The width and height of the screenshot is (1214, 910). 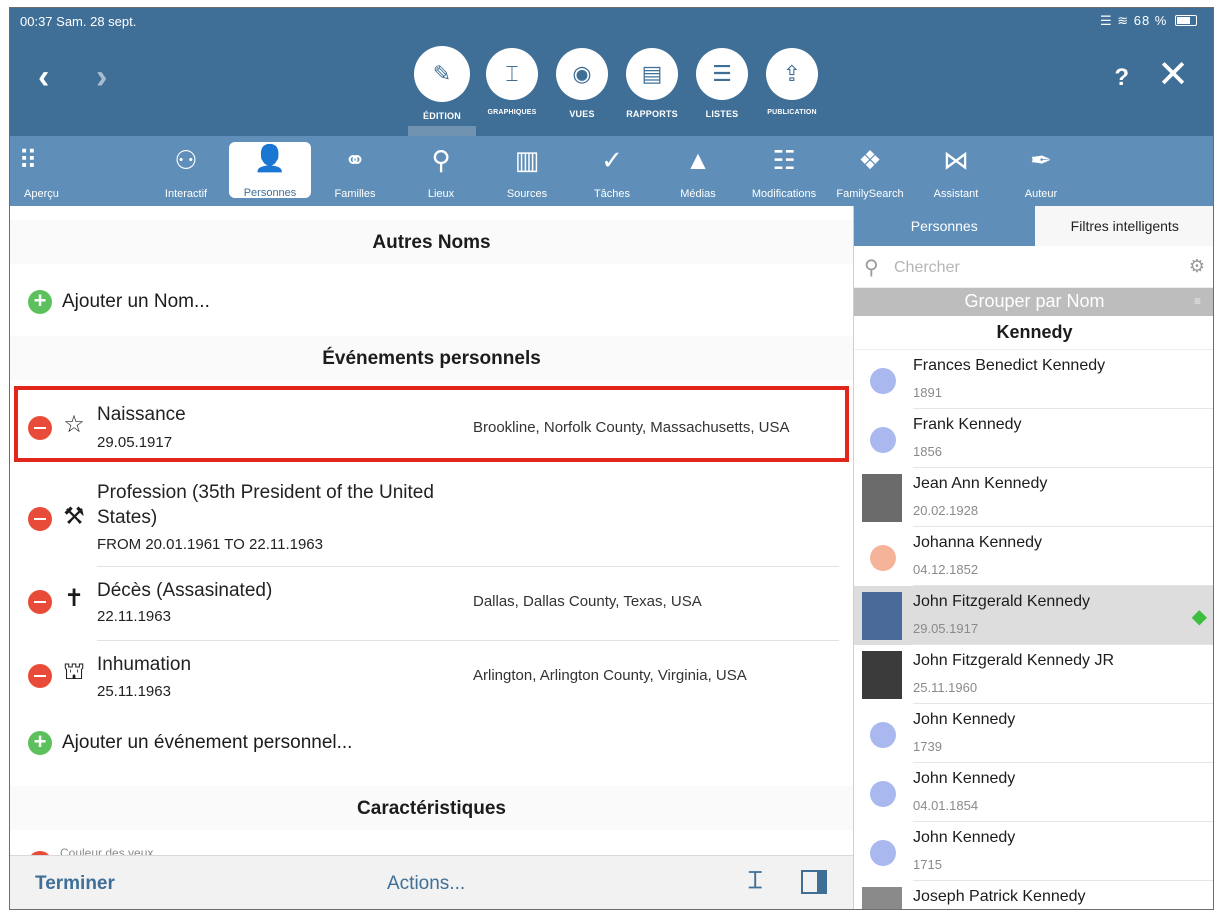 I want to click on bottom-toolbar: Terminer Actions... ⌶, so click(x=431, y=882).